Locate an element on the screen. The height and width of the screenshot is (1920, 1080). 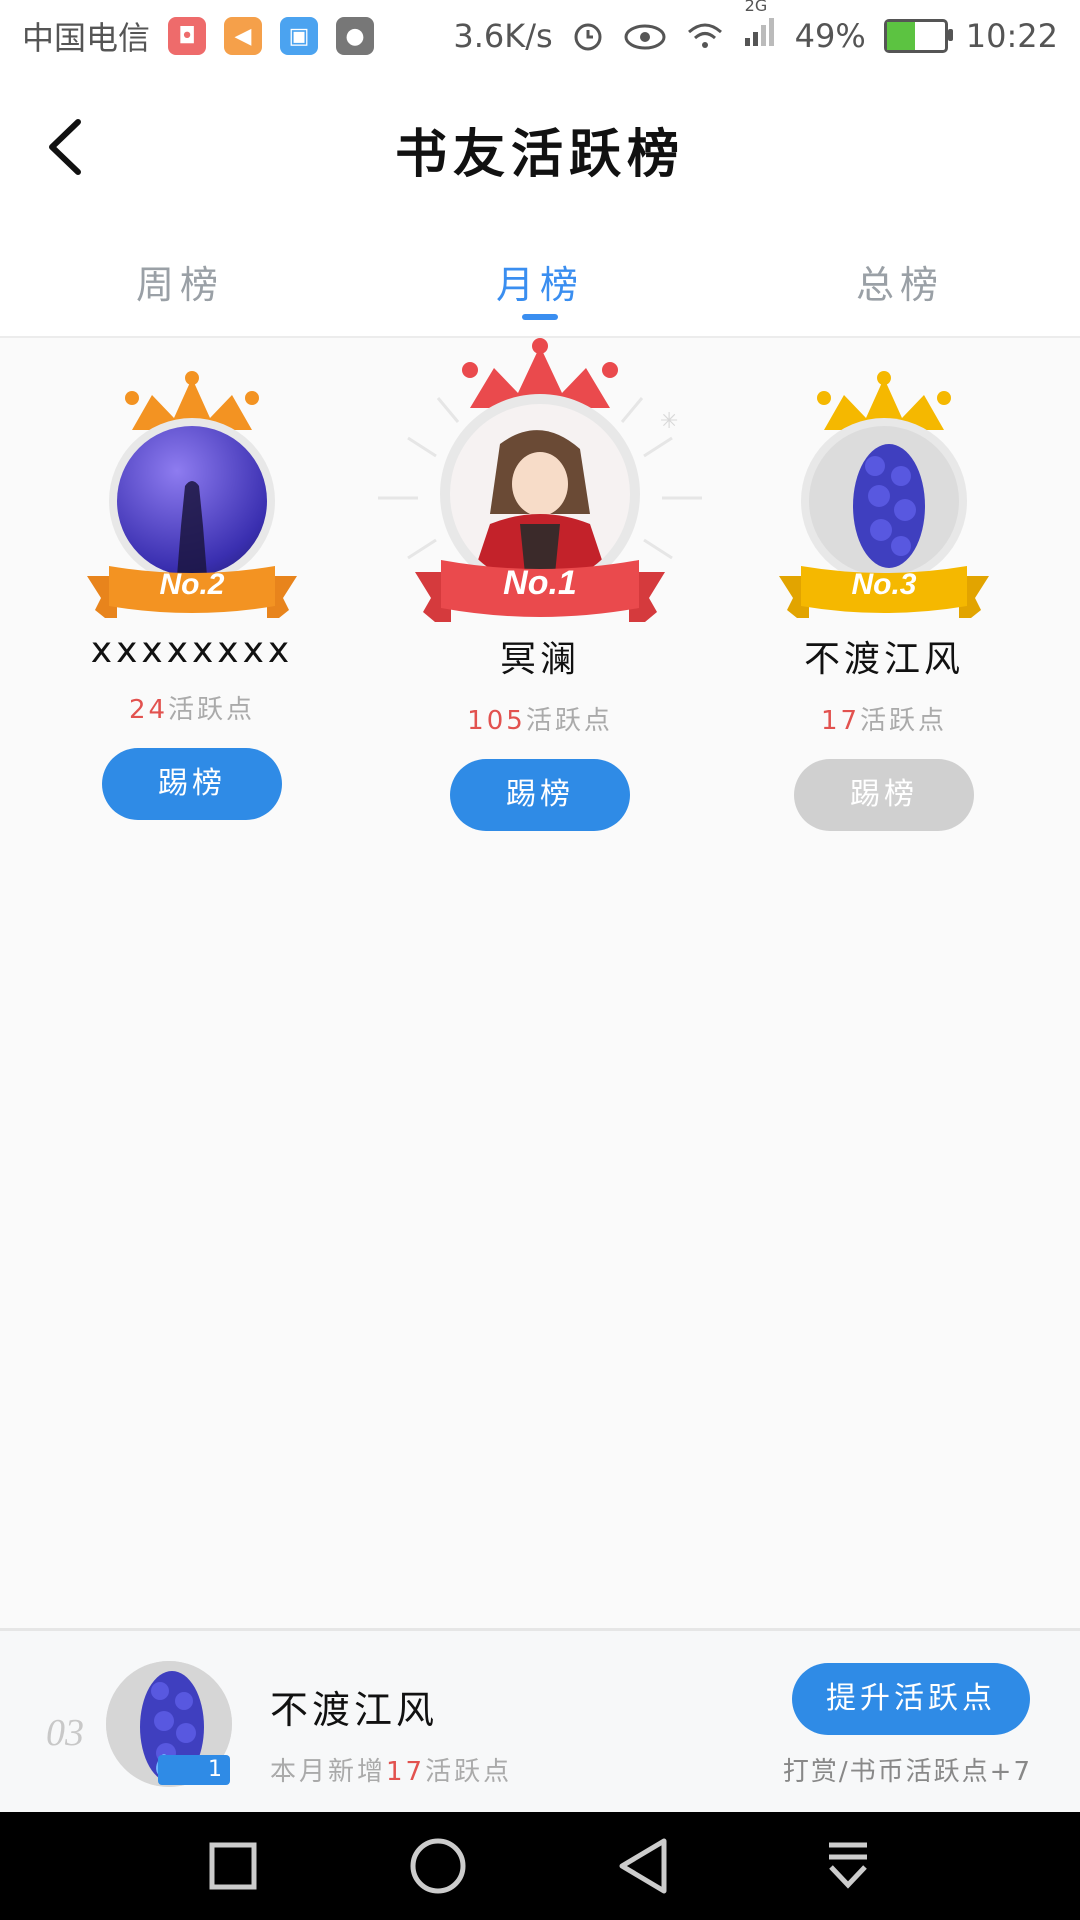
points-value: 24 is located at coordinates (148, 710).